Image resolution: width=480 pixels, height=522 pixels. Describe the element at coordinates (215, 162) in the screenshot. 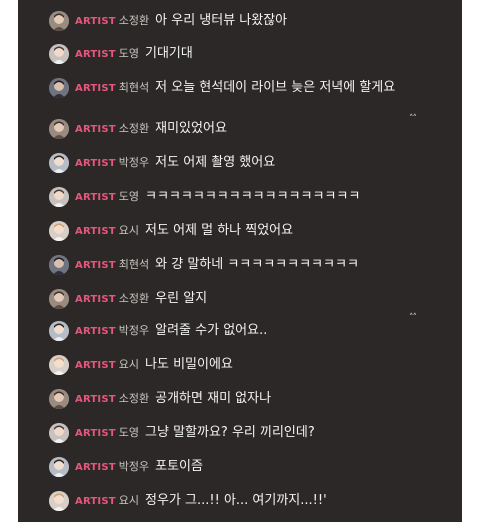

I see `message-text: 저도 어제 촬영 했어요` at that location.